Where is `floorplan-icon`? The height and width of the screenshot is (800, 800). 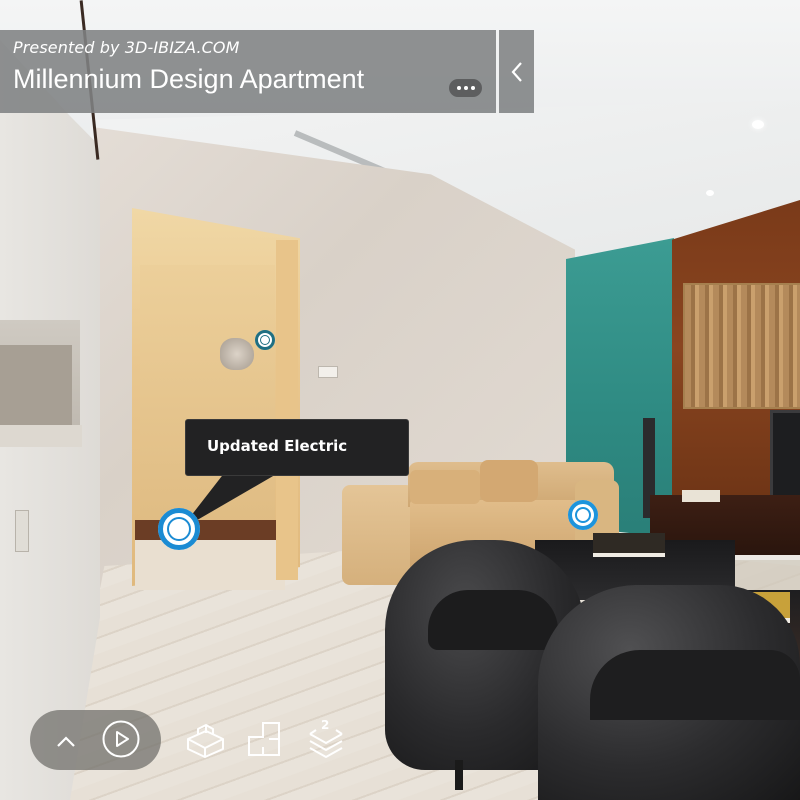
floorplan-icon is located at coordinates (264, 739).